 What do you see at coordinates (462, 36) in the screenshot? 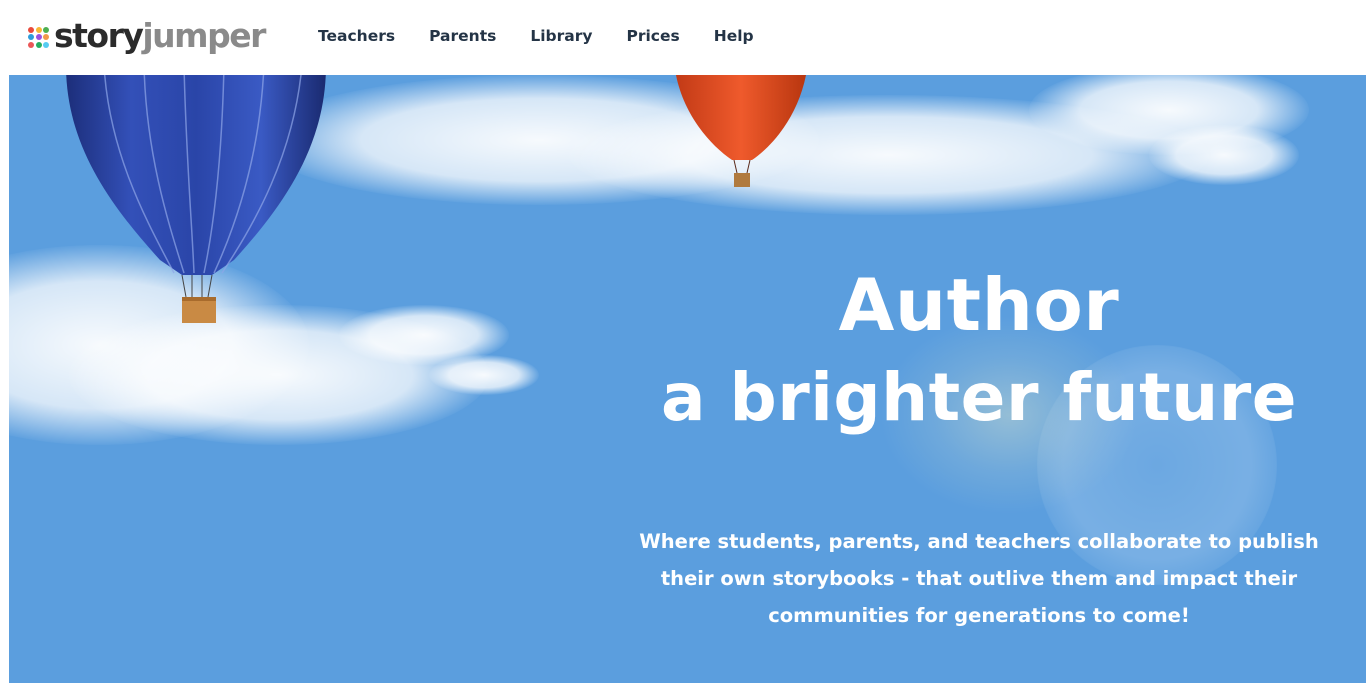
I see `nav-parents: Parents` at bounding box center [462, 36].